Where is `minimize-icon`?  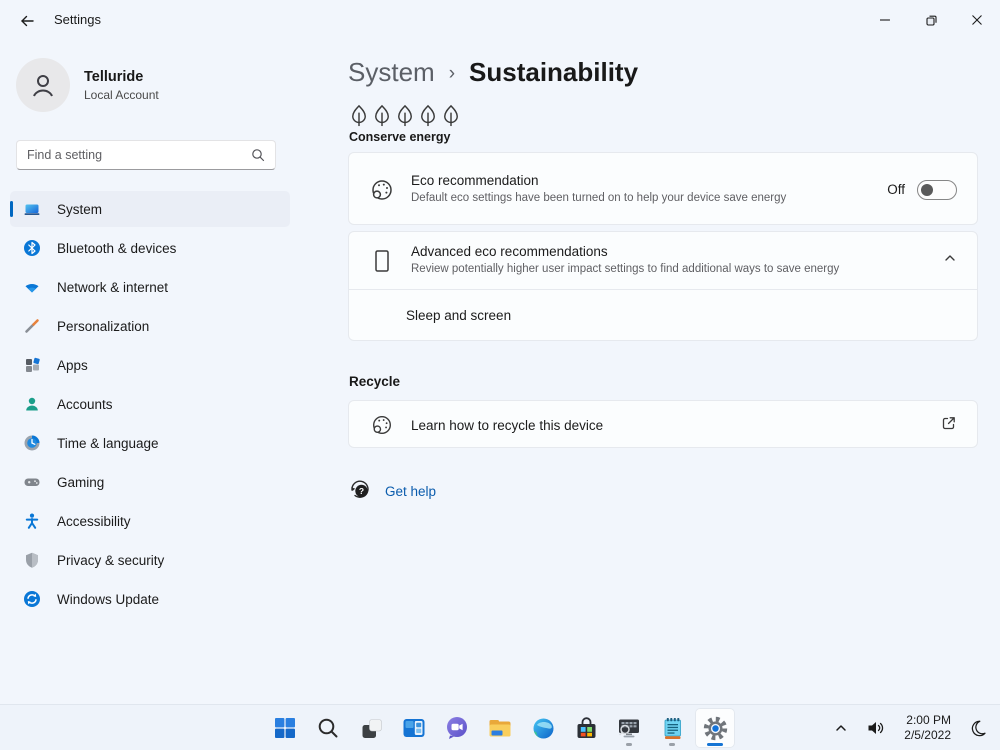 minimize-icon is located at coordinates (885, 20).